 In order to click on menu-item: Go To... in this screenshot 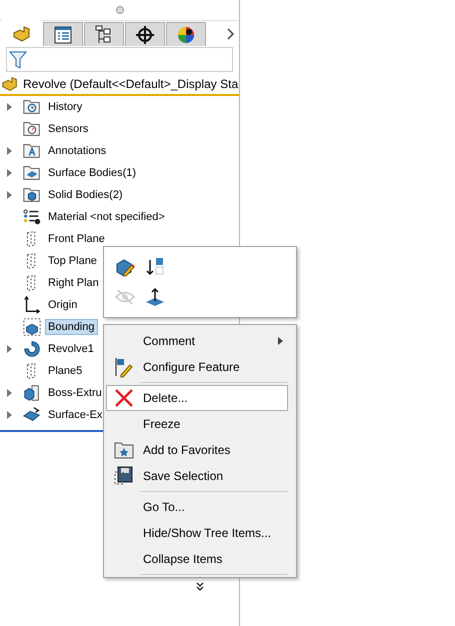, I will do `click(197, 507)`.